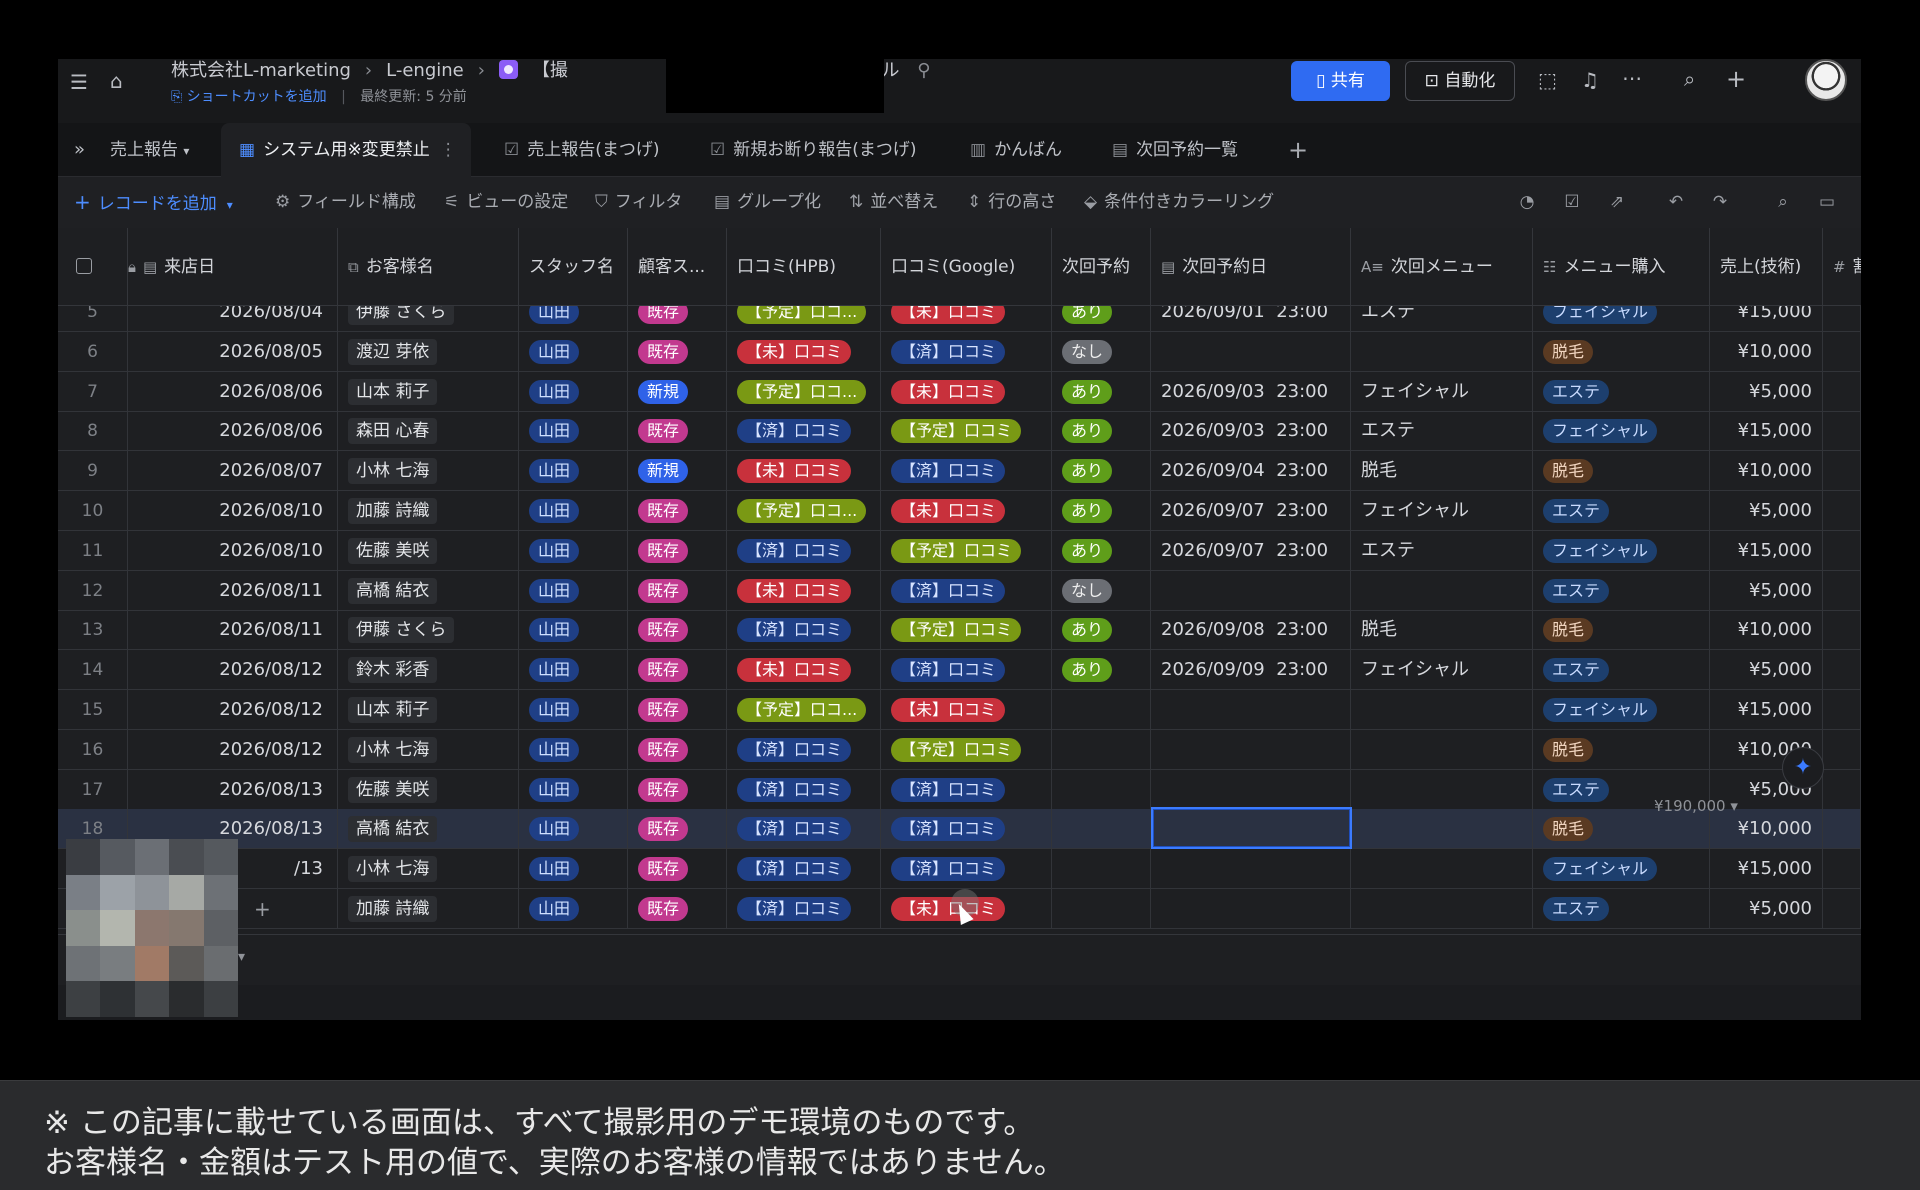 The height and width of the screenshot is (1190, 1920). What do you see at coordinates (1442, 431) in the screenshot?
I see `cell-next-menu: エステ` at bounding box center [1442, 431].